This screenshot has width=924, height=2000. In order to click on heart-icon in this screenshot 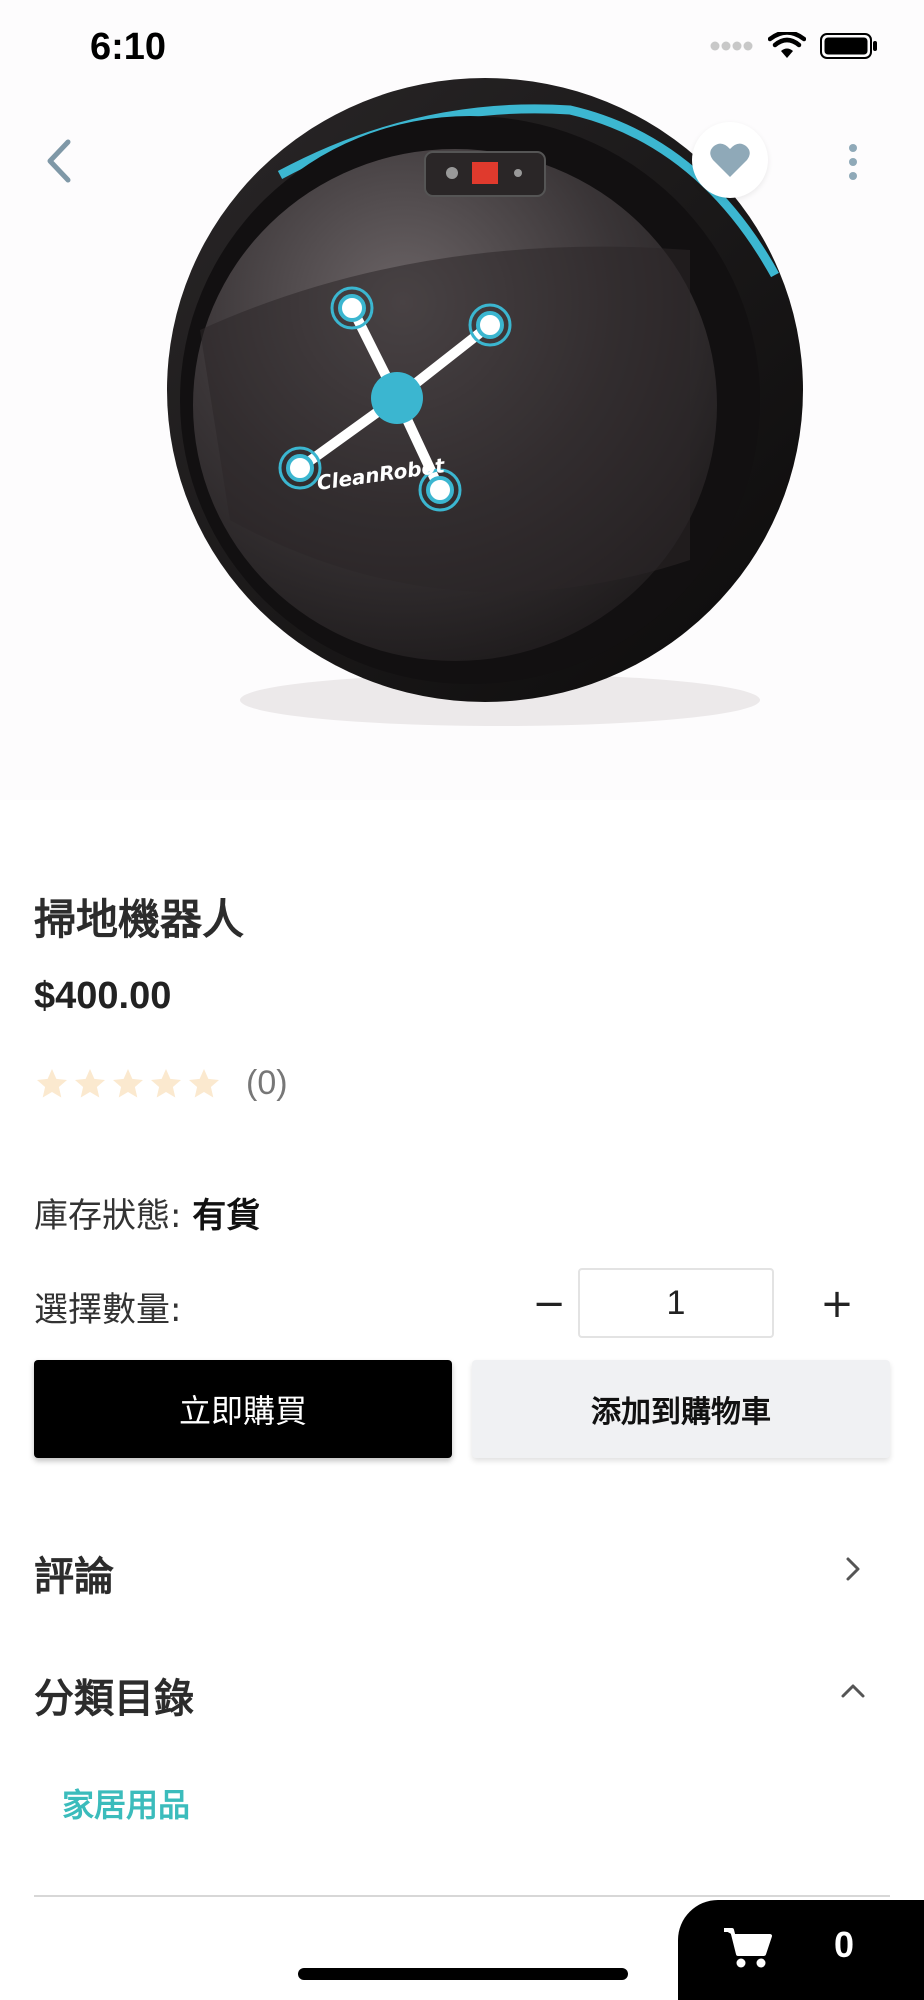, I will do `click(730, 160)`.